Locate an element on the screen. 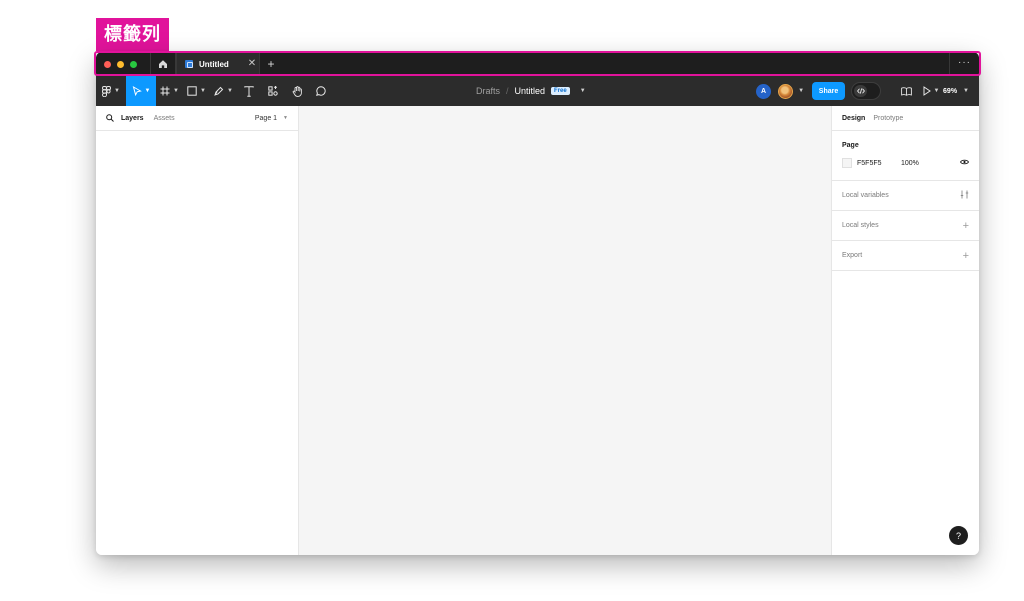 The image size is (1024, 601). present-button: ▼ is located at coordinates (931, 91).